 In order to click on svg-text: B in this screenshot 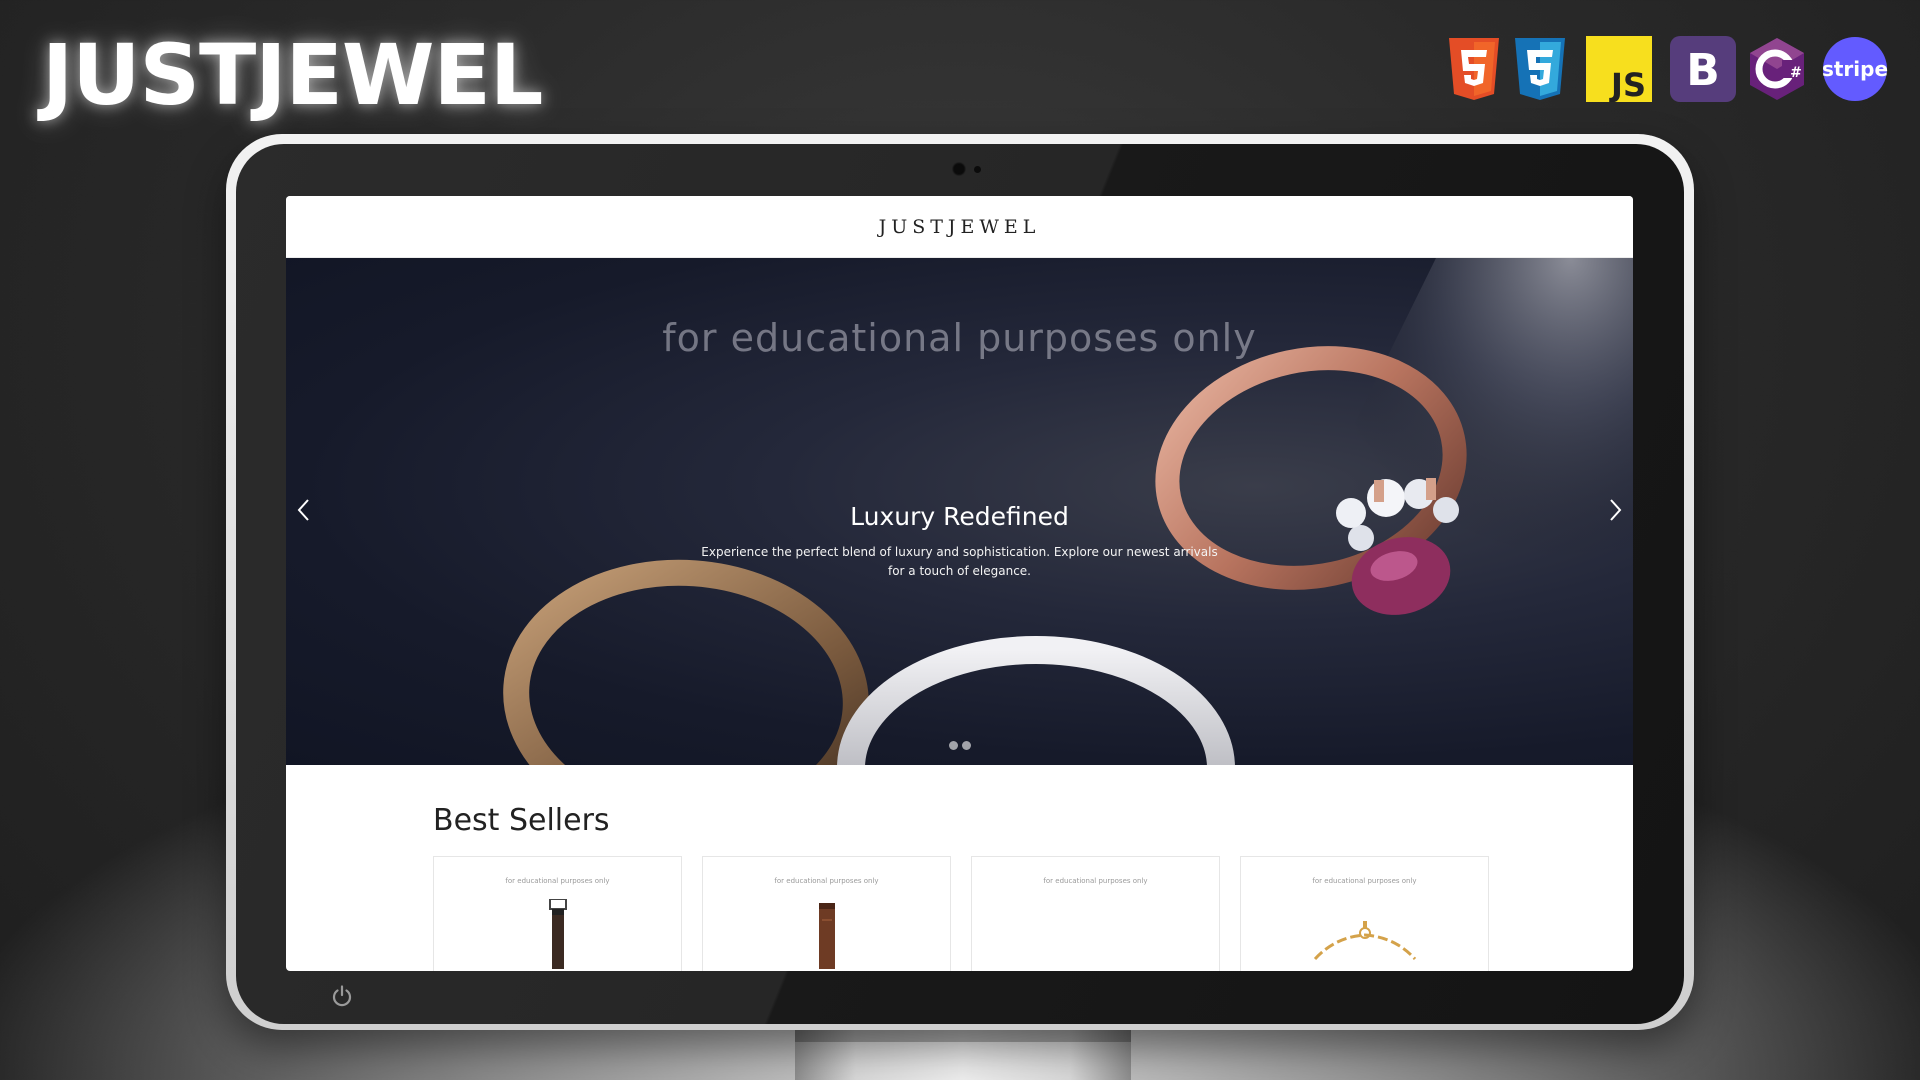, I will do `click(1703, 70)`.